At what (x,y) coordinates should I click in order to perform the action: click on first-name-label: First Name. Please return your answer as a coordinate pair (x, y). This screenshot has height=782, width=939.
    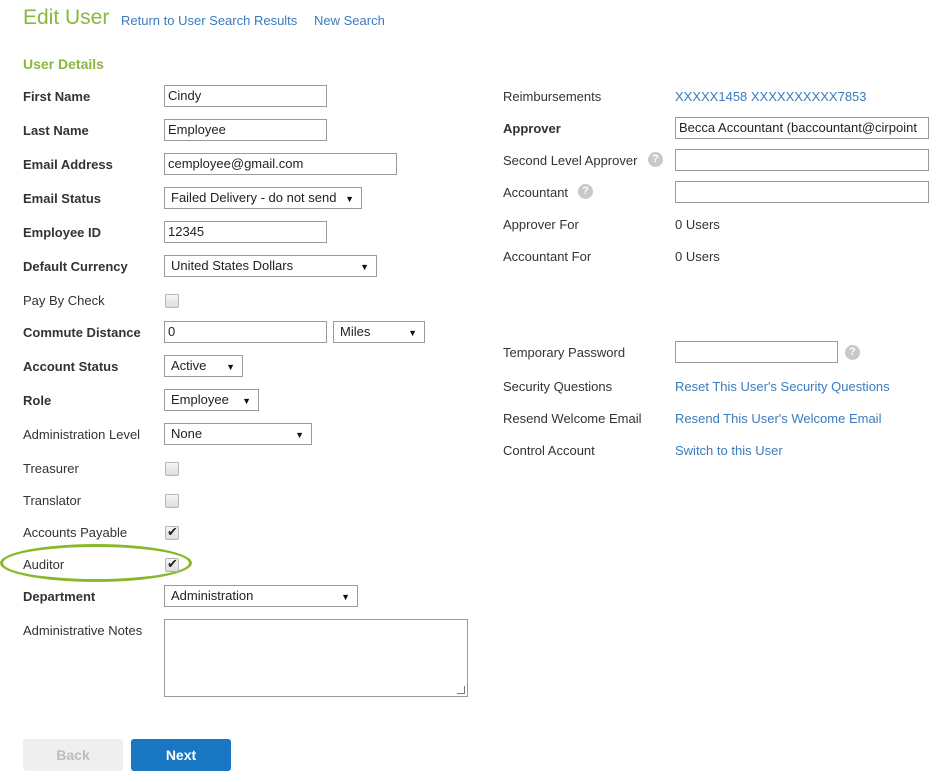
    Looking at the image, I should click on (57, 96).